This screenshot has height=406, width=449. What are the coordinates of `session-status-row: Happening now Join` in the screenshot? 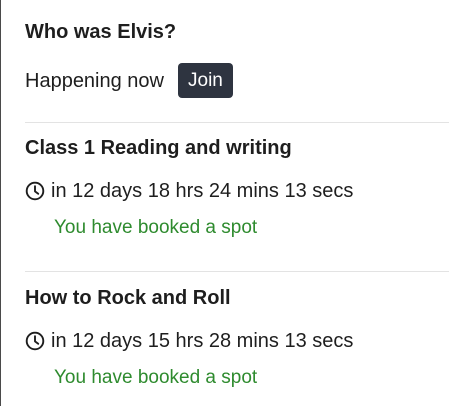 It's located at (237, 80).